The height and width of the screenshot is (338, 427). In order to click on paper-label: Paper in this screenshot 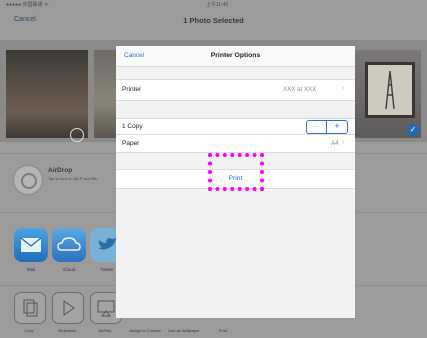, I will do `click(131, 143)`.